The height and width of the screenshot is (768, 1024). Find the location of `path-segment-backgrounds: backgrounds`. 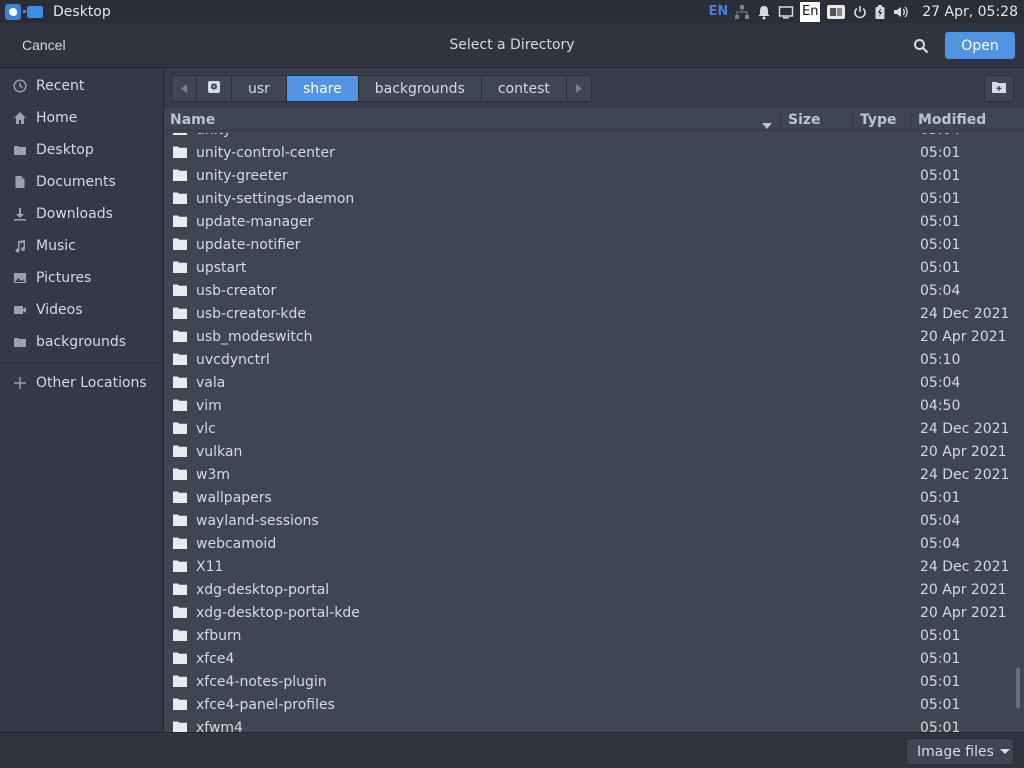

path-segment-backgrounds: backgrounds is located at coordinates (420, 88).